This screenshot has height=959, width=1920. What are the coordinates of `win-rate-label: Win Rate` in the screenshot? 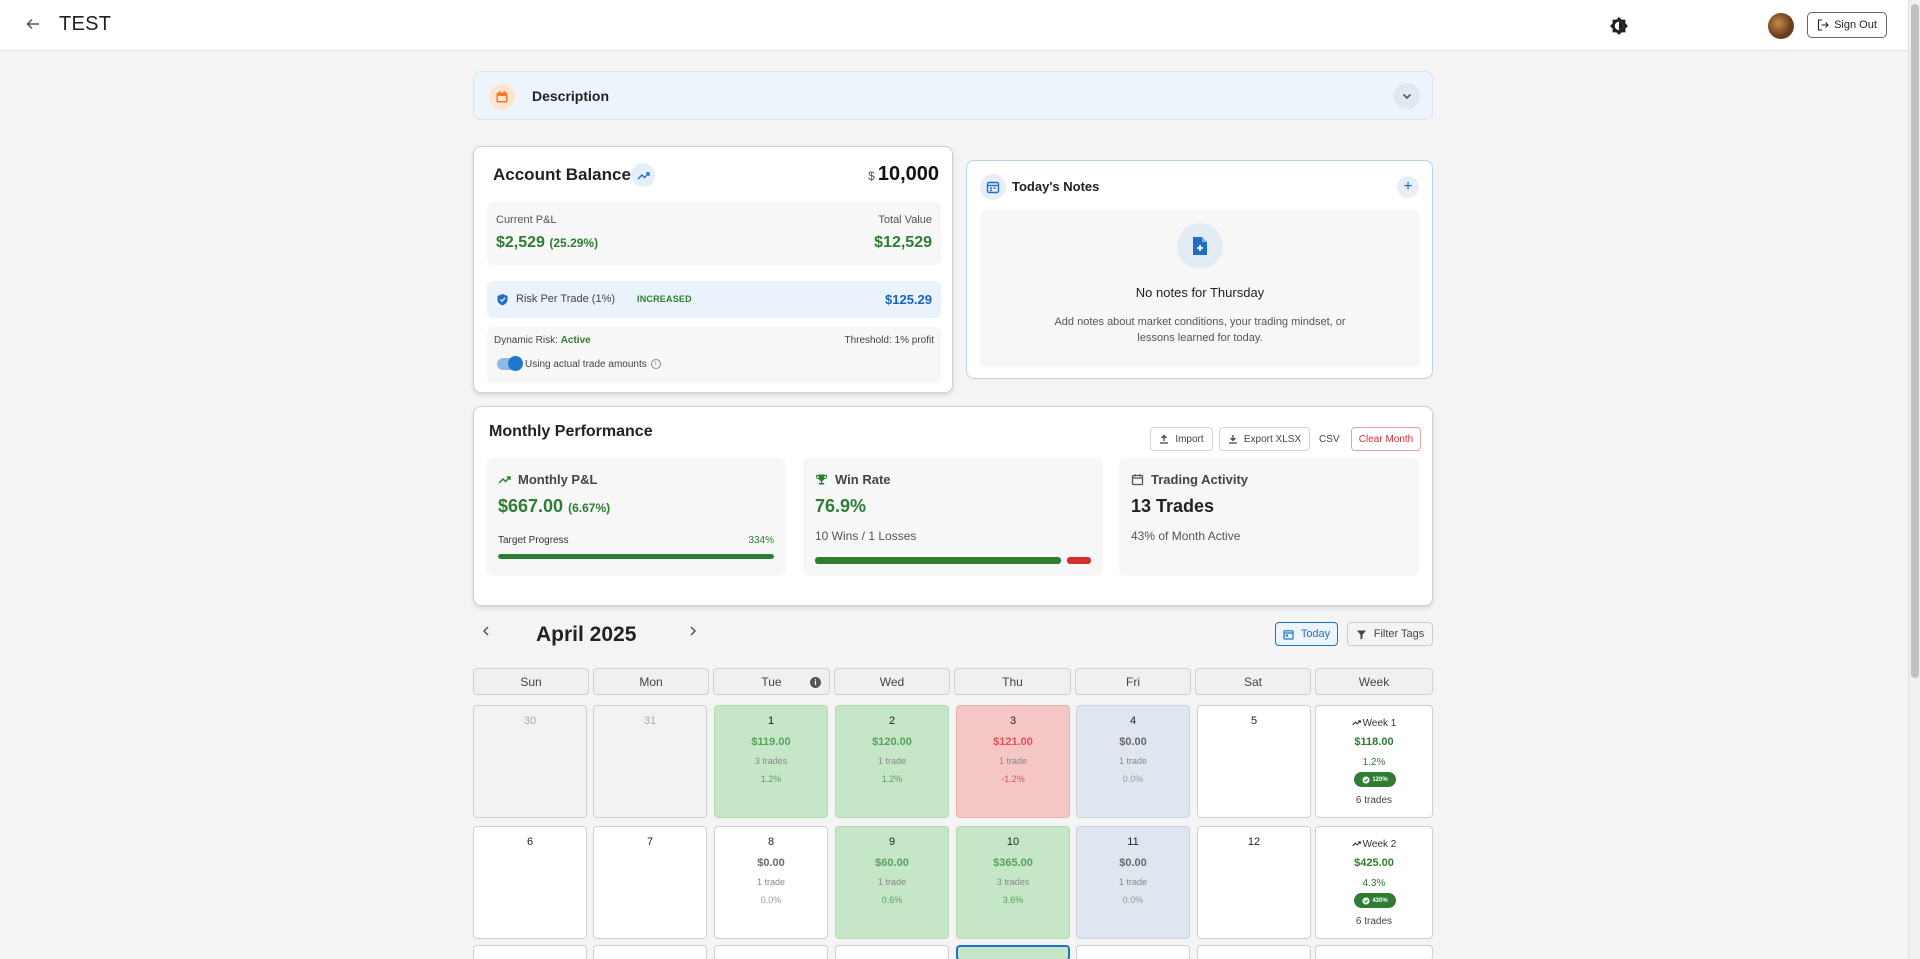 It's located at (863, 479).